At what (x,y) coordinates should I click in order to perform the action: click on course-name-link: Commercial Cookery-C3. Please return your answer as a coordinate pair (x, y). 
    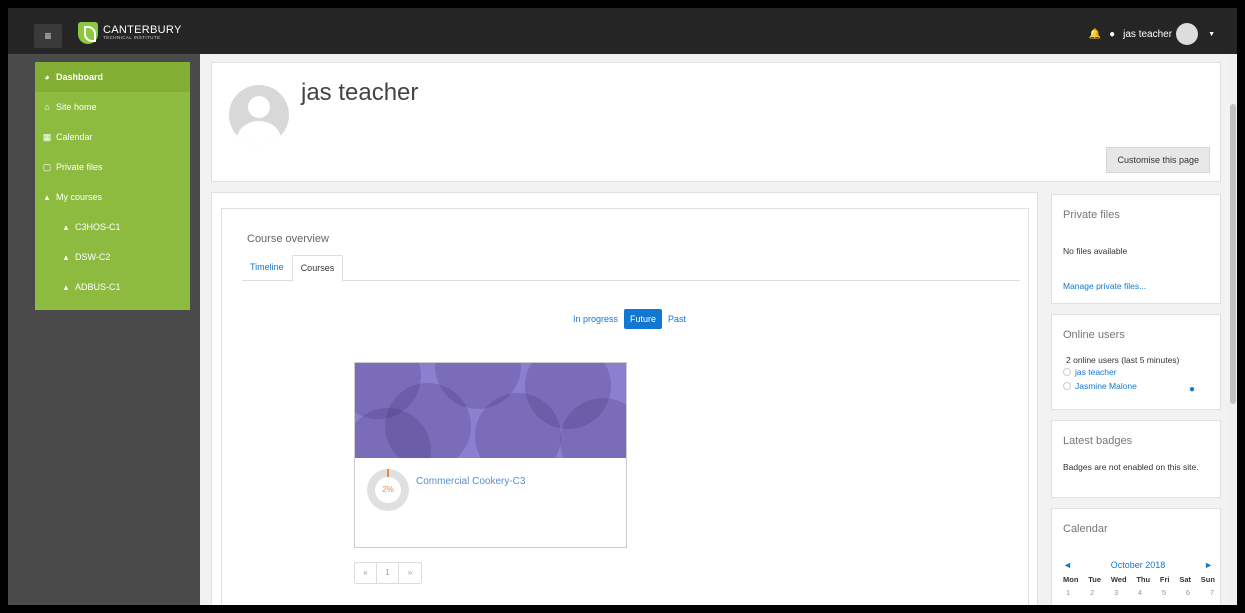
    Looking at the image, I should click on (470, 481).